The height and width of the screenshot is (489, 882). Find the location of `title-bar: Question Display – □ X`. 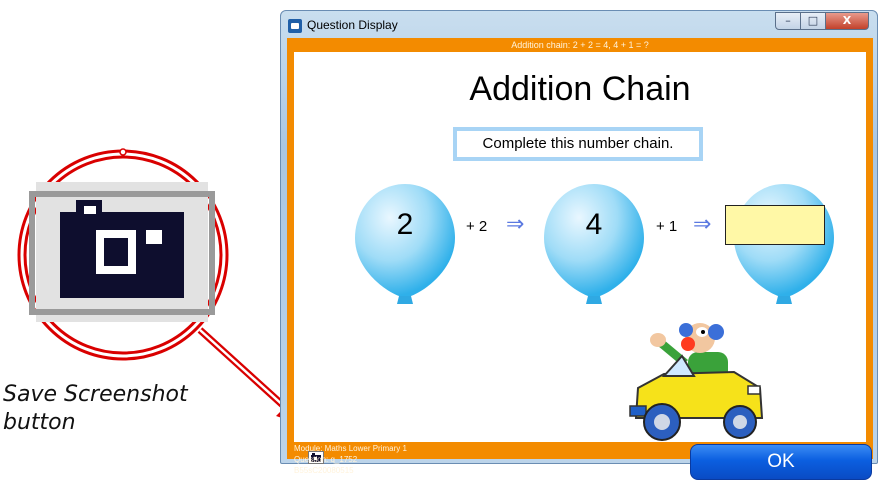

title-bar: Question Display – □ X is located at coordinates (579, 24).